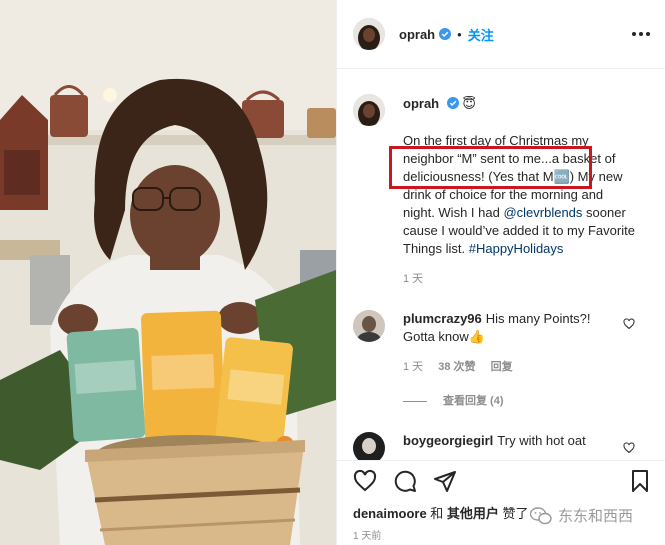  Describe the element at coordinates (513, 513) in the screenshot. I see `liked-by-verb: 赞了` at that location.